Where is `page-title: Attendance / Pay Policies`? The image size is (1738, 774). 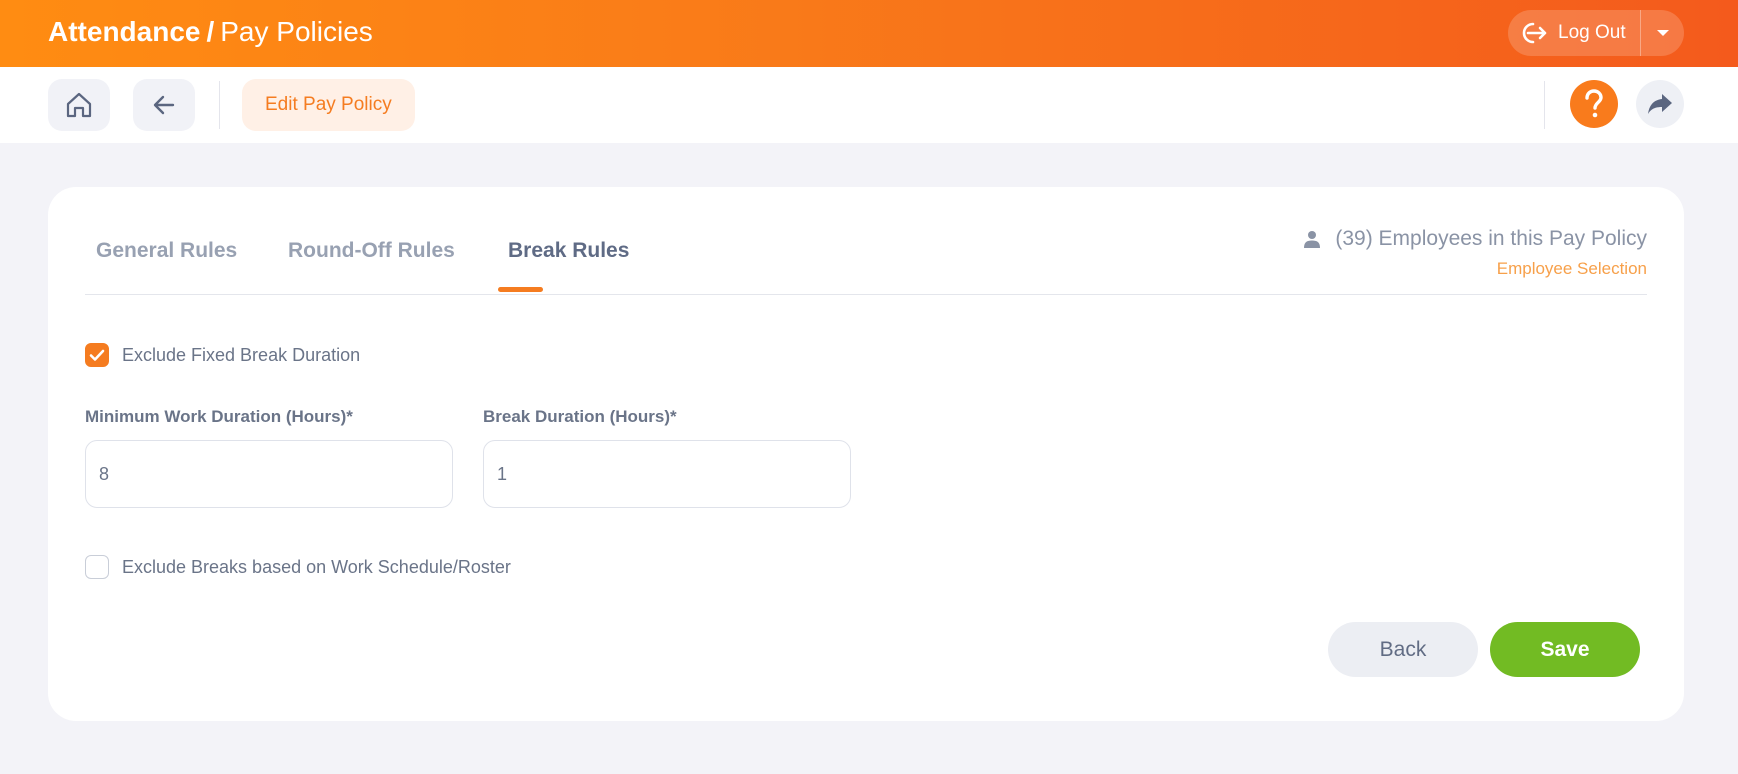 page-title: Attendance / Pay Policies is located at coordinates (210, 32).